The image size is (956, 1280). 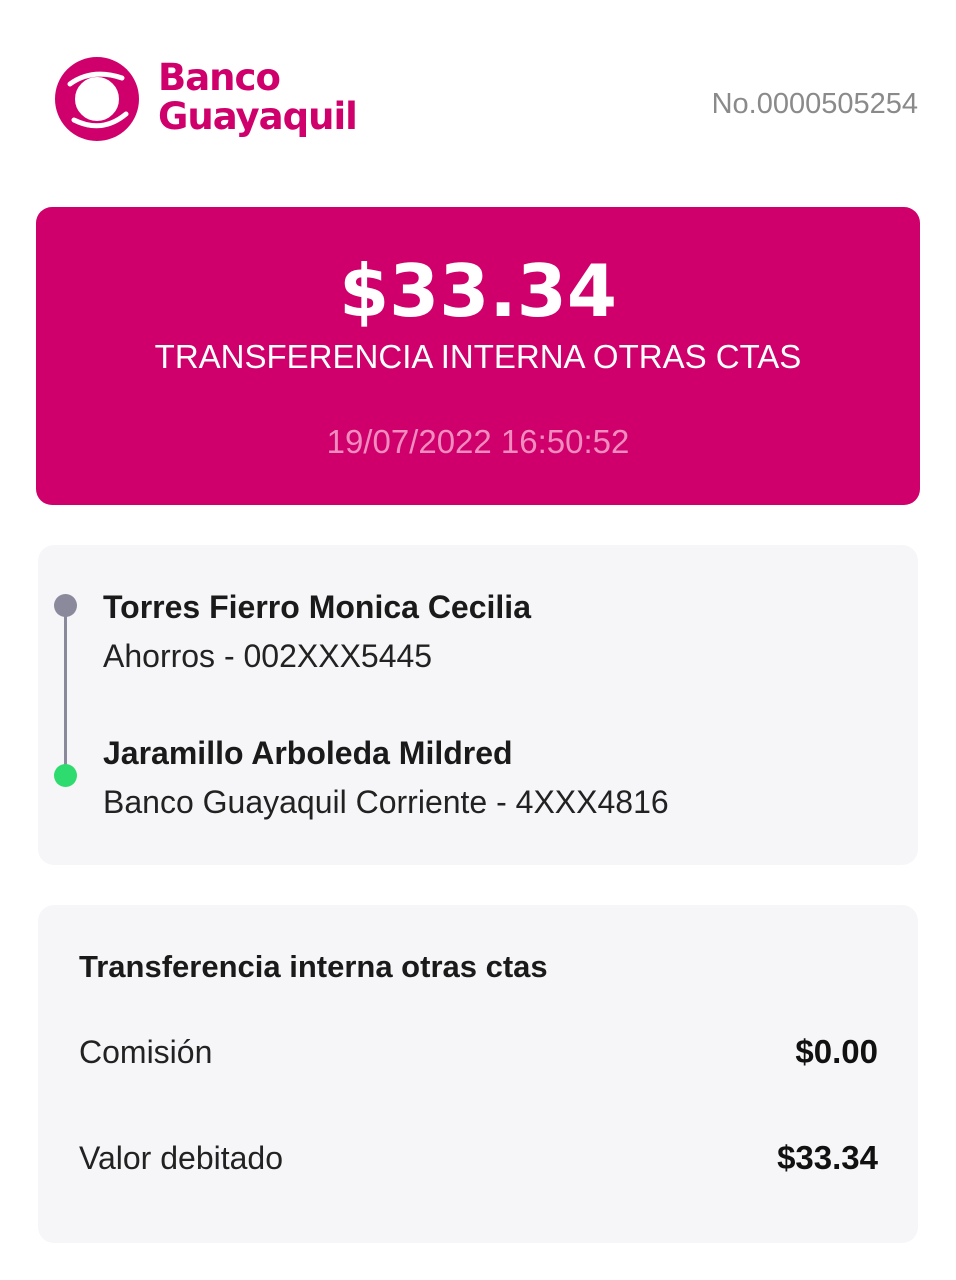 What do you see at coordinates (268, 656) in the screenshot?
I see `origin-account: Ahorros - 002XXX5445` at bounding box center [268, 656].